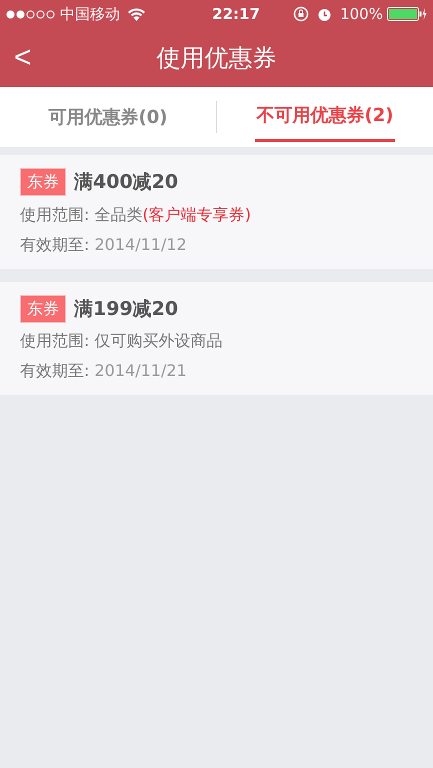  Describe the element at coordinates (126, 309) in the screenshot. I see `coupon-title: 满199减20` at that location.